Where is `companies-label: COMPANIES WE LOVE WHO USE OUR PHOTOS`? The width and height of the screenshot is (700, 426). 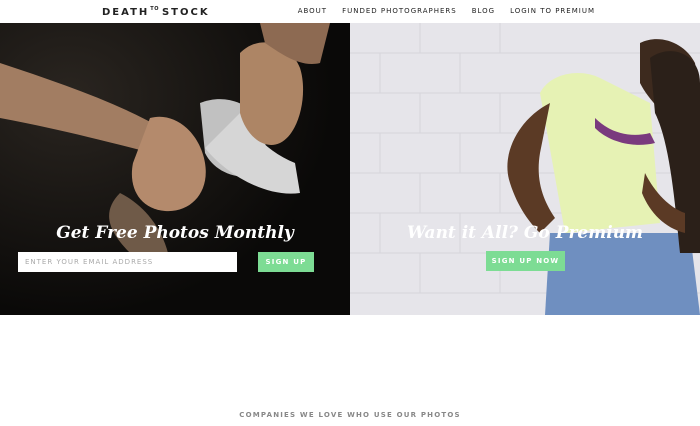
companies-label: COMPANIES WE LOVE WHO USE OUR PHOTOS is located at coordinates (350, 415).